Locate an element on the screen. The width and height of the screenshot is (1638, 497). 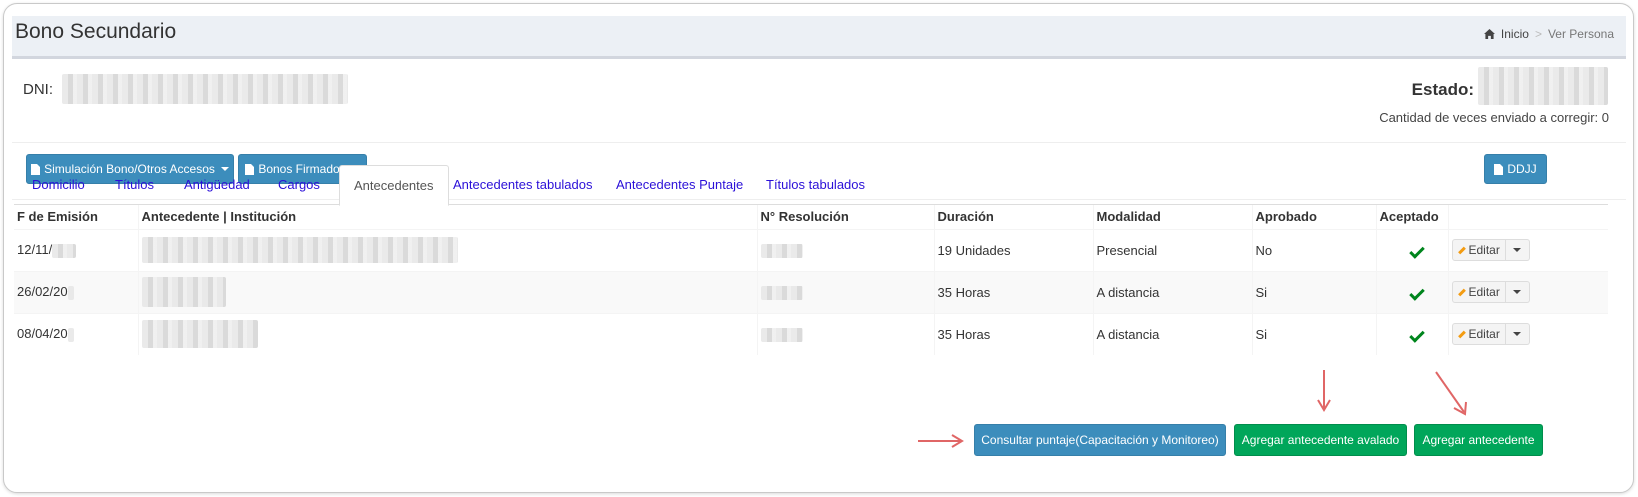
page-title: Bono Secundario is located at coordinates (96, 31).